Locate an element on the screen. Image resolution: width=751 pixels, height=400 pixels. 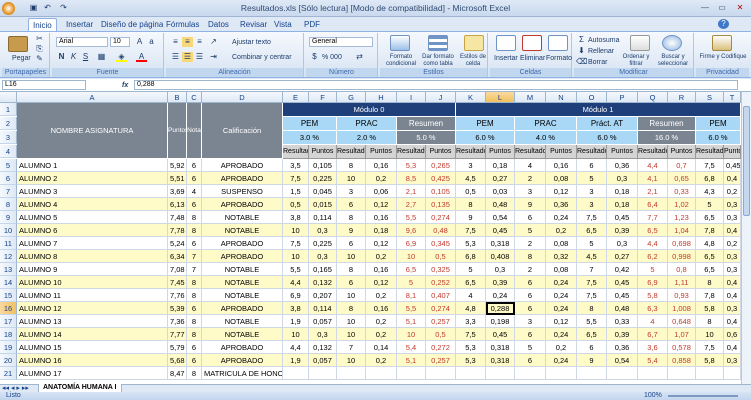
cell-value: 0,252 is located at coordinates (441, 282).